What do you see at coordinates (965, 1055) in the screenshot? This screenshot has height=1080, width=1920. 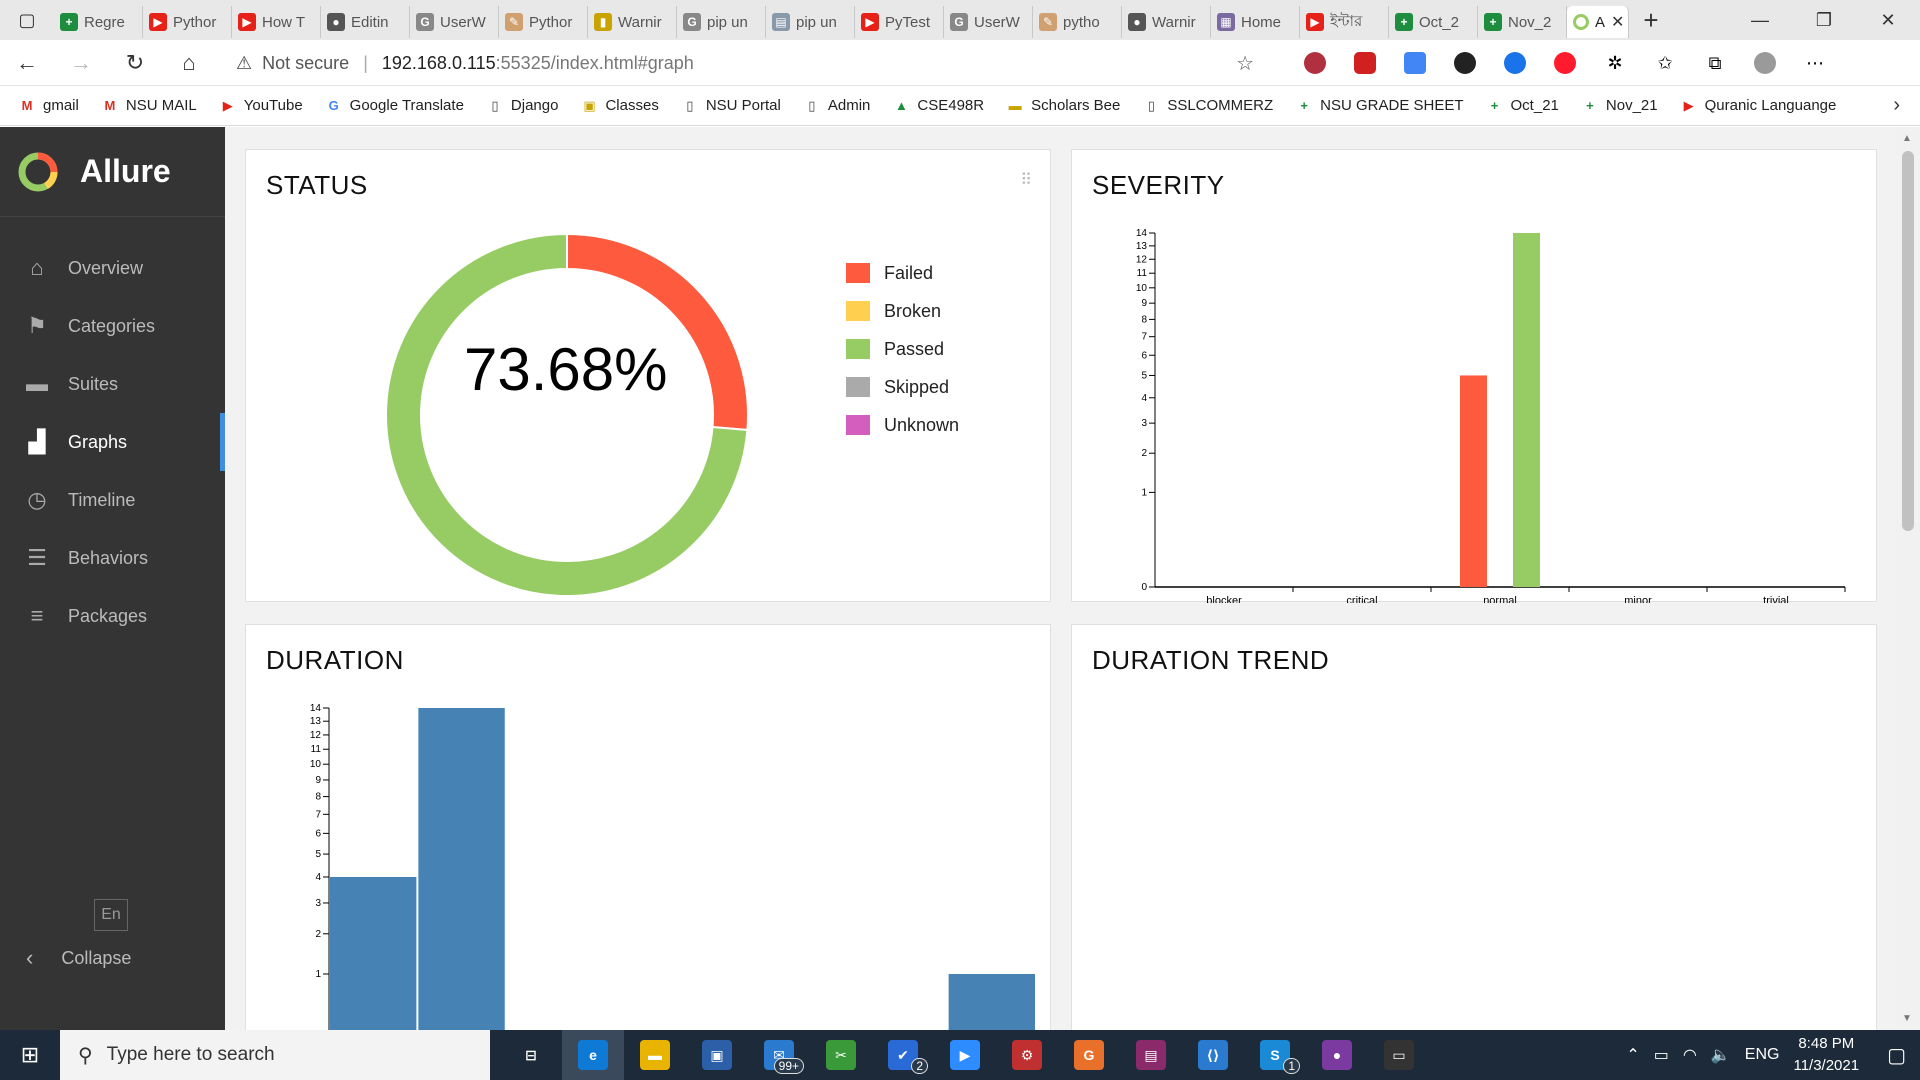 I see `zoom-taskbar-button: ▶` at bounding box center [965, 1055].